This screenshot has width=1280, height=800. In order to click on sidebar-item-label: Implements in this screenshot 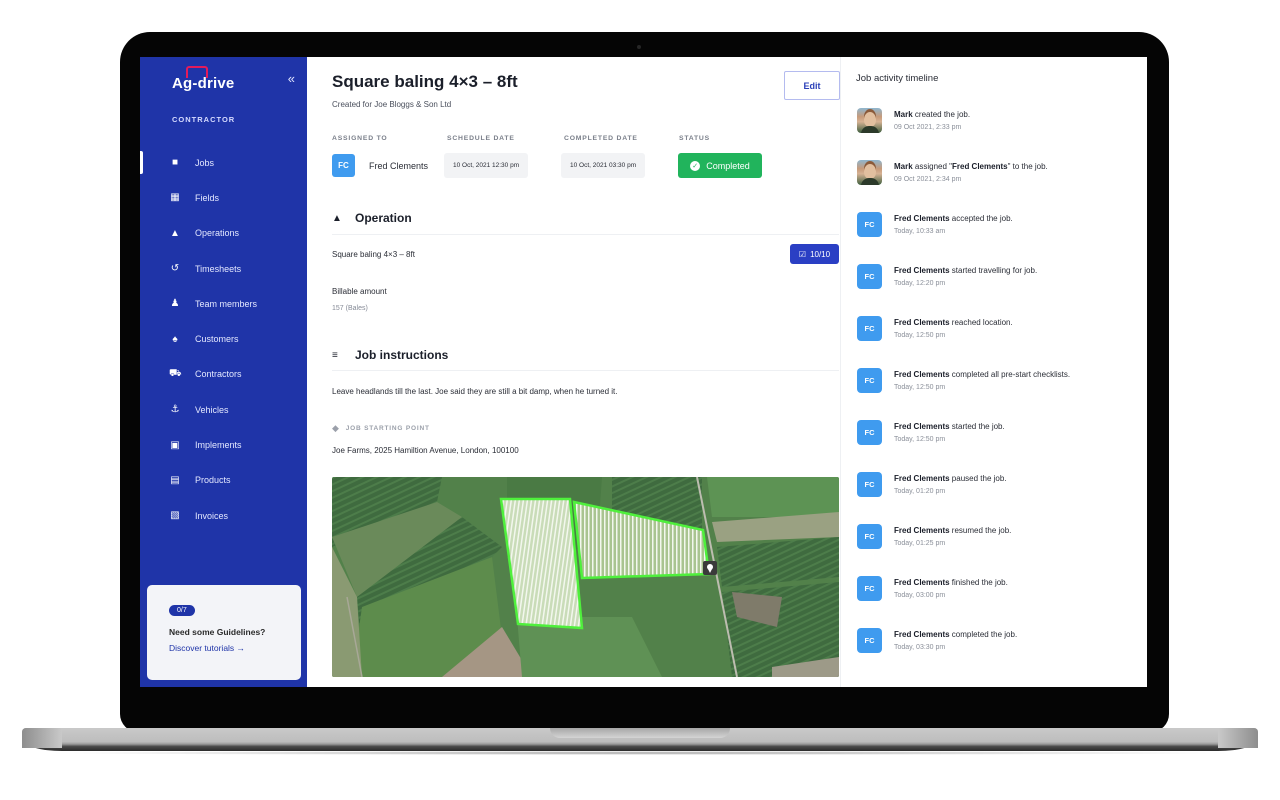, I will do `click(218, 445)`.